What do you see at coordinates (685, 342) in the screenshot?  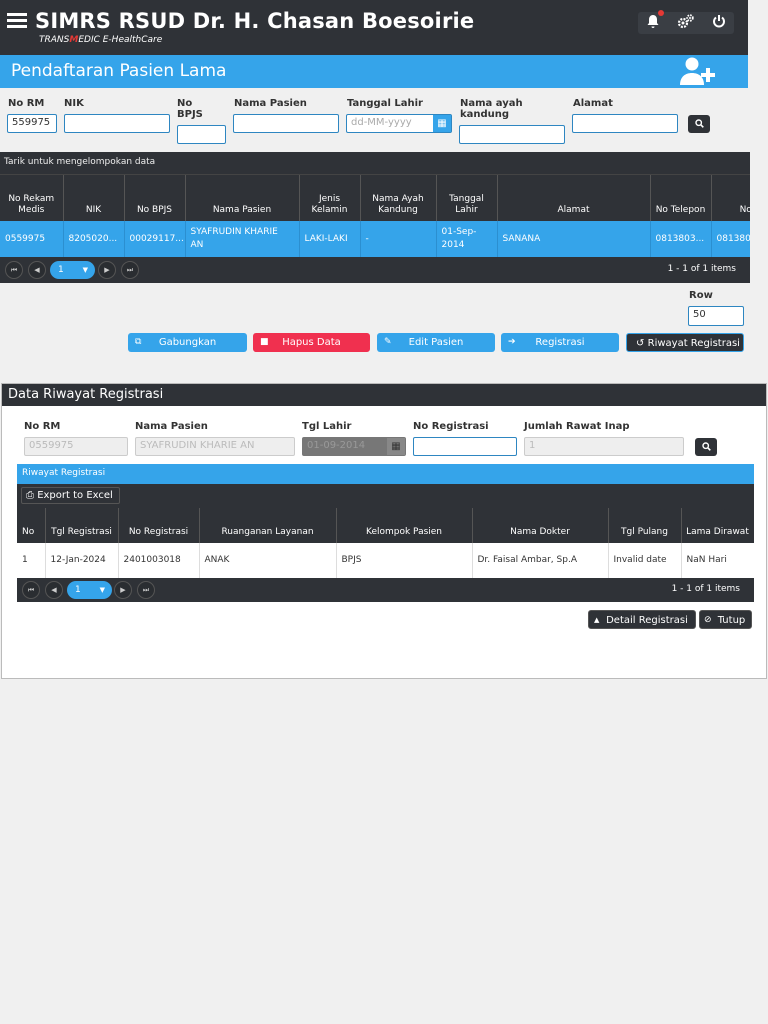 I see `riwayat-registrasi-button: ↺ Riwayat Registrasi` at bounding box center [685, 342].